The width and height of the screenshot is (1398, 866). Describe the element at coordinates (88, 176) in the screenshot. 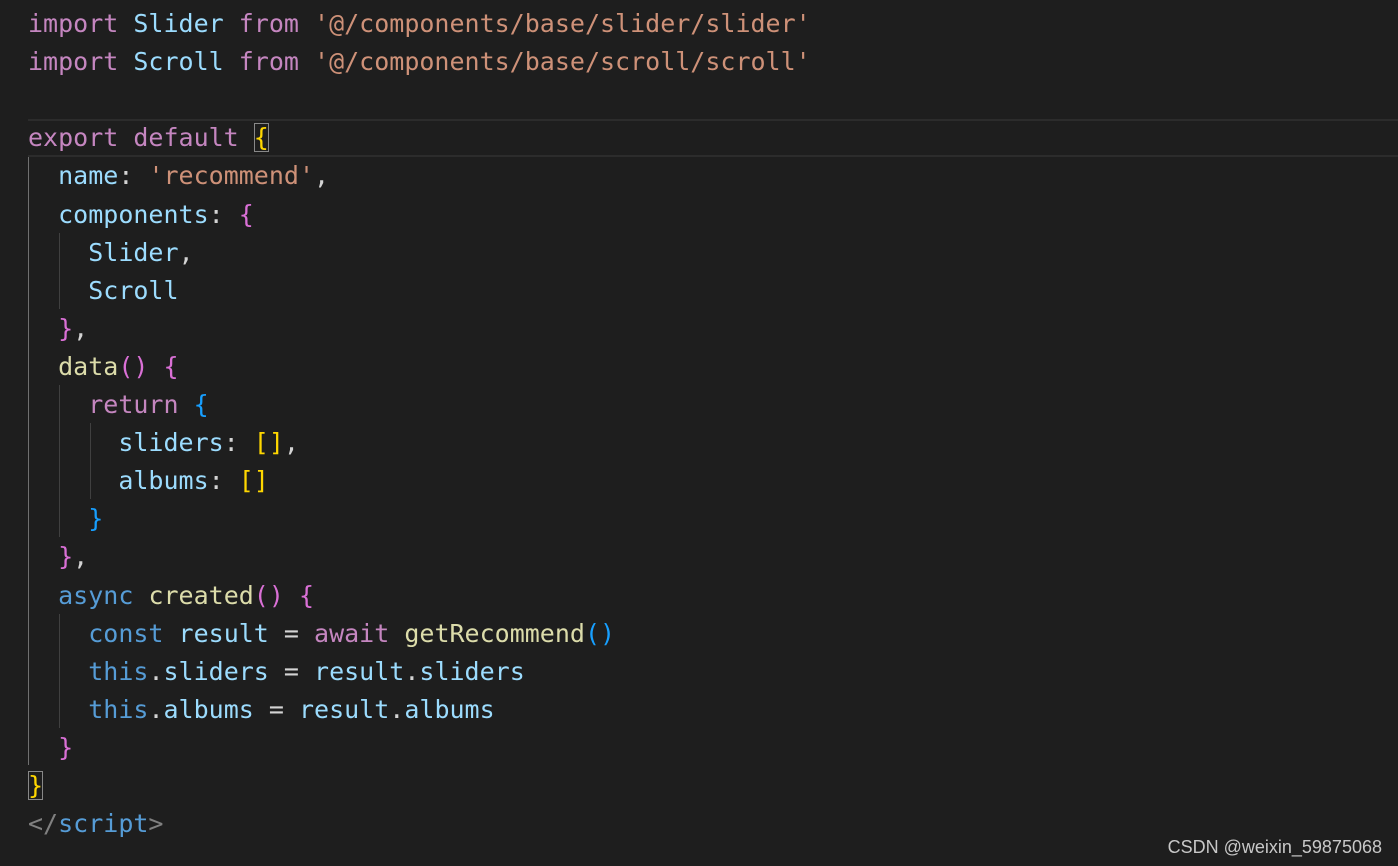

I see `code-token: name` at that location.